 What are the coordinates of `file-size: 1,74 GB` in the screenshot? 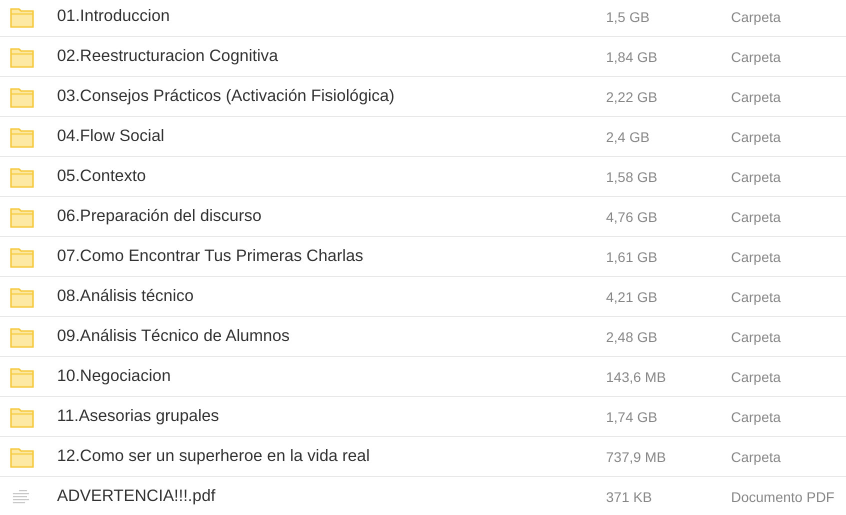 It's located at (632, 416).